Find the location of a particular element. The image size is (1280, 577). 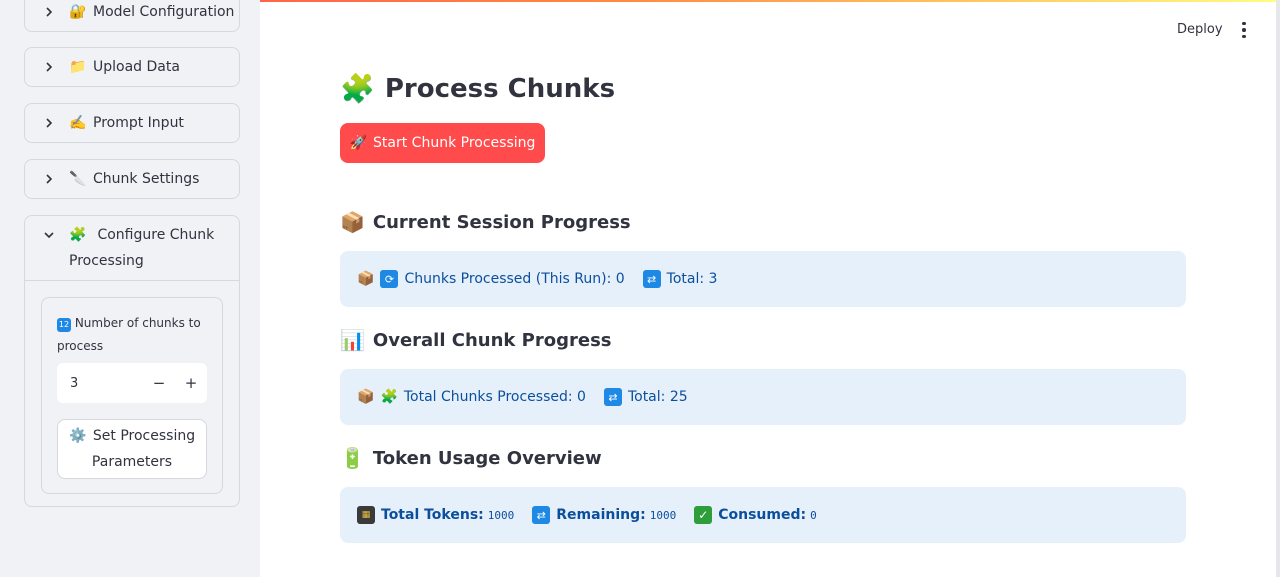

remaining-label: Remaining: is located at coordinates (601, 515).